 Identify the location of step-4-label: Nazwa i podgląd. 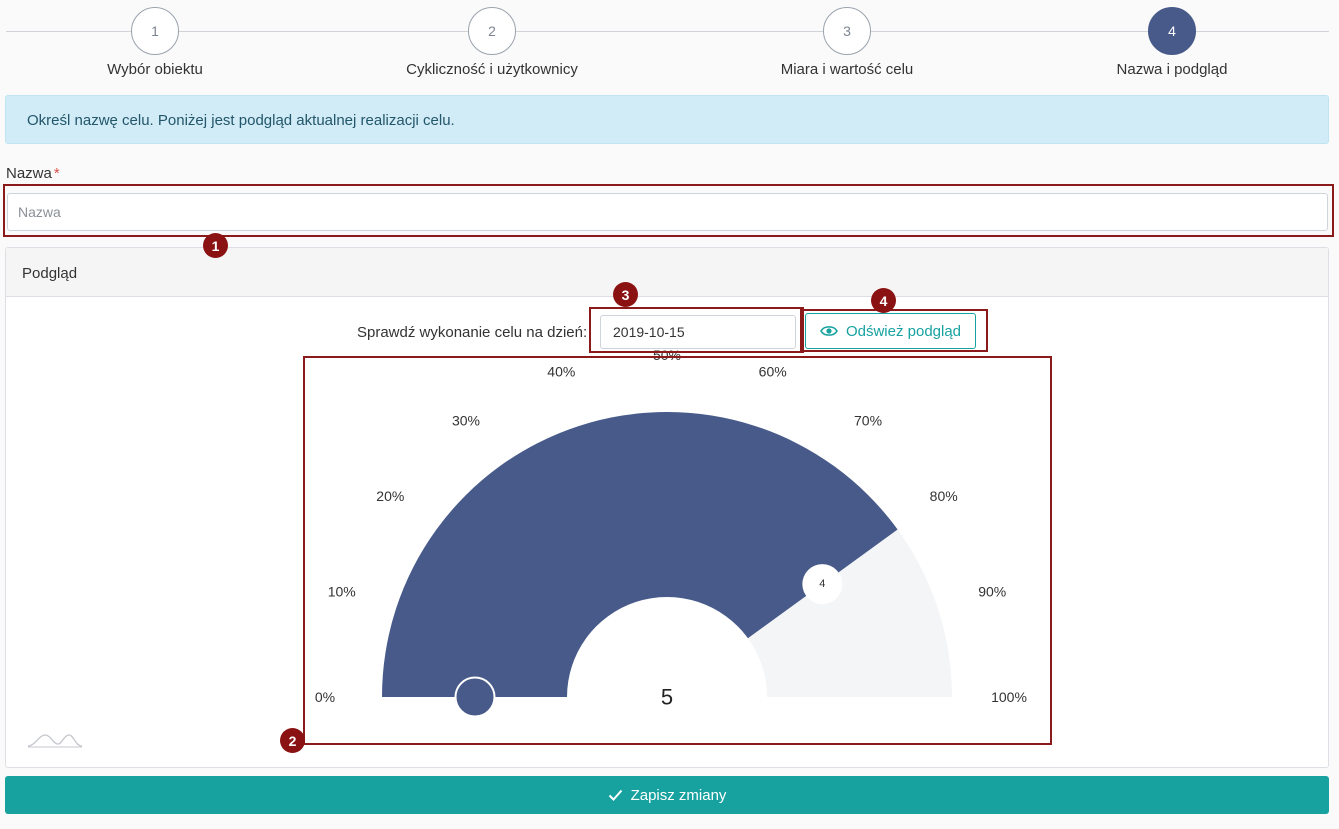
(1172, 69).